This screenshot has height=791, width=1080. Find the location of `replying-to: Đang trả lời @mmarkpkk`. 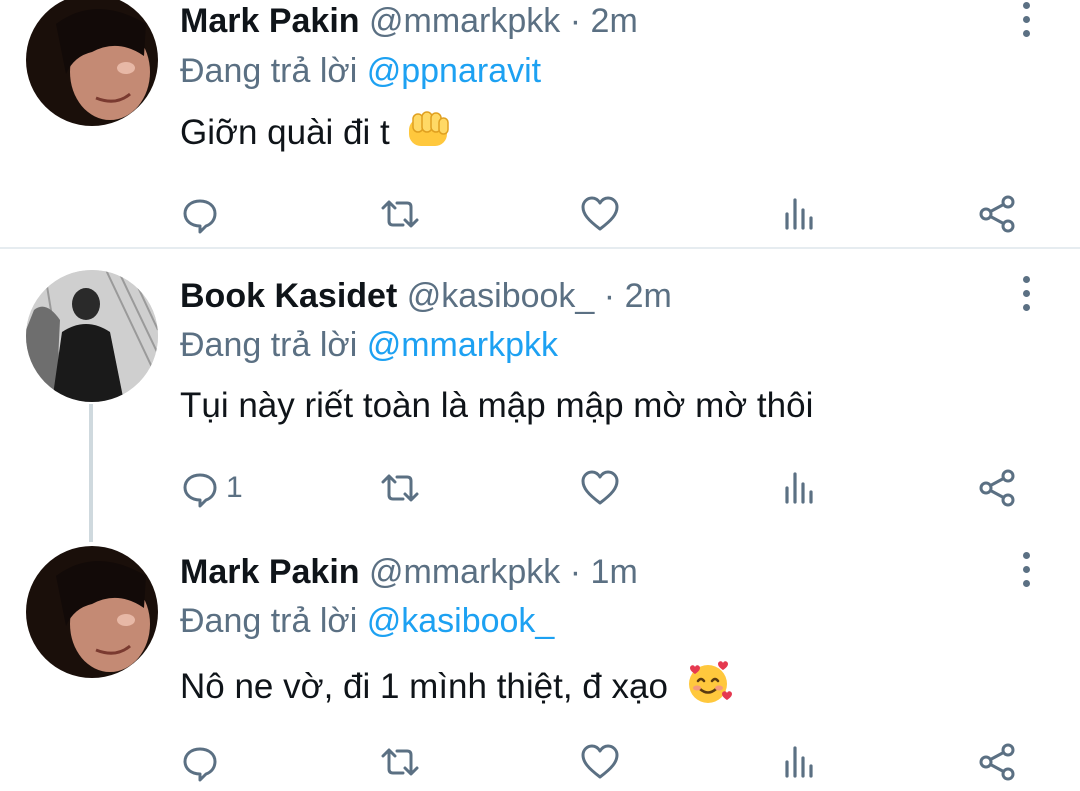

replying-to: Đang trả lời @mmarkpkk is located at coordinates (369, 345).